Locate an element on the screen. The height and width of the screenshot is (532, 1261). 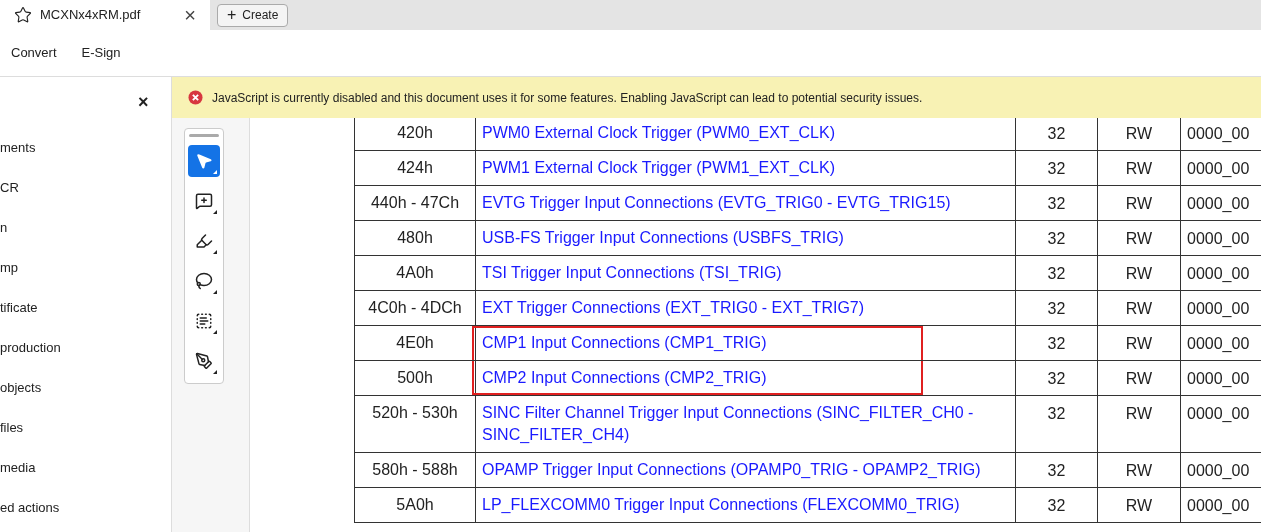
register-link: TSI Trigger Input Connections (TSI_TRIG) is located at coordinates (745, 273).